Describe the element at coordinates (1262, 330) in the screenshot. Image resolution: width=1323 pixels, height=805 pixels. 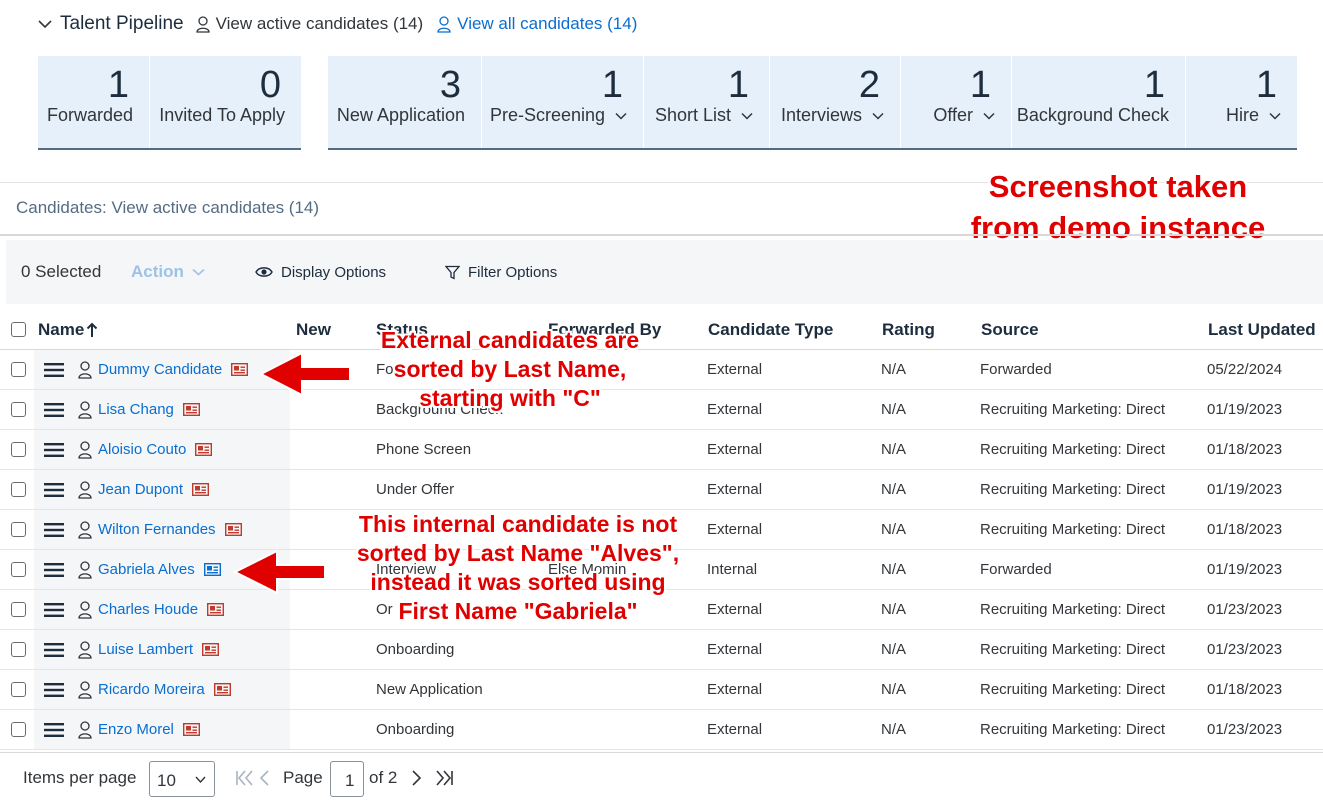
I see `column-header-last-updated: Last Updated` at that location.